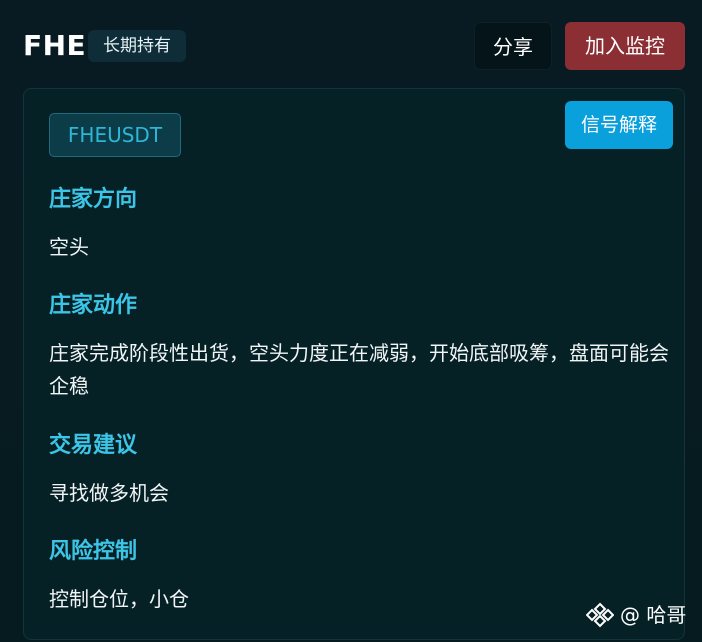 Image resolution: width=702 pixels, height=642 pixels. Describe the element at coordinates (137, 46) in the screenshot. I see `hold-type-badge: 长期持有` at that location.